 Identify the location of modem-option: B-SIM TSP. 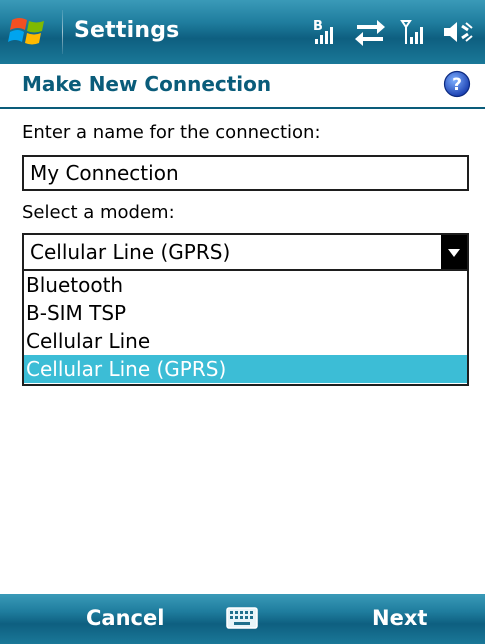
(245, 313).